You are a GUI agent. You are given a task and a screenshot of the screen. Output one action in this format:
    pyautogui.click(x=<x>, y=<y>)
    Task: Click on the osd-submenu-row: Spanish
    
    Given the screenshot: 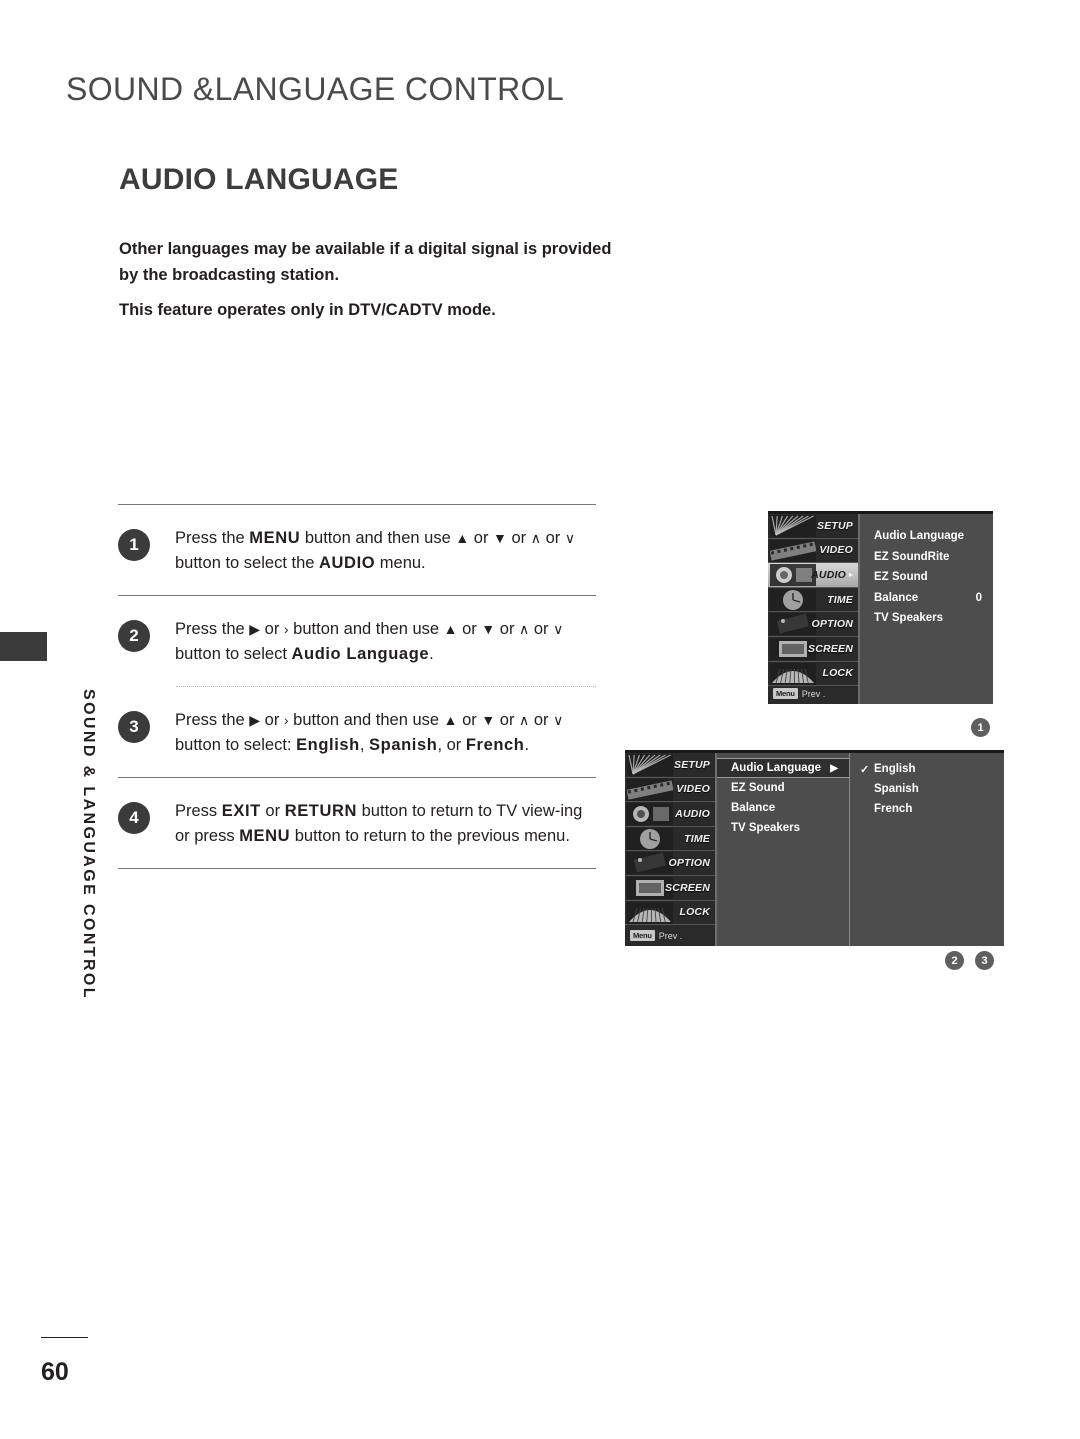 What is the action you would take?
    pyautogui.click(x=932, y=789)
    